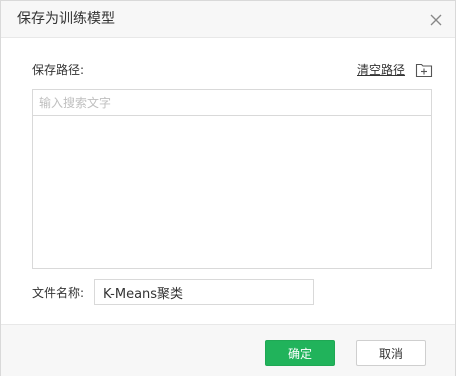 This screenshot has width=456, height=376. Describe the element at coordinates (391, 353) in the screenshot. I see `cancel-button: 取消` at that location.